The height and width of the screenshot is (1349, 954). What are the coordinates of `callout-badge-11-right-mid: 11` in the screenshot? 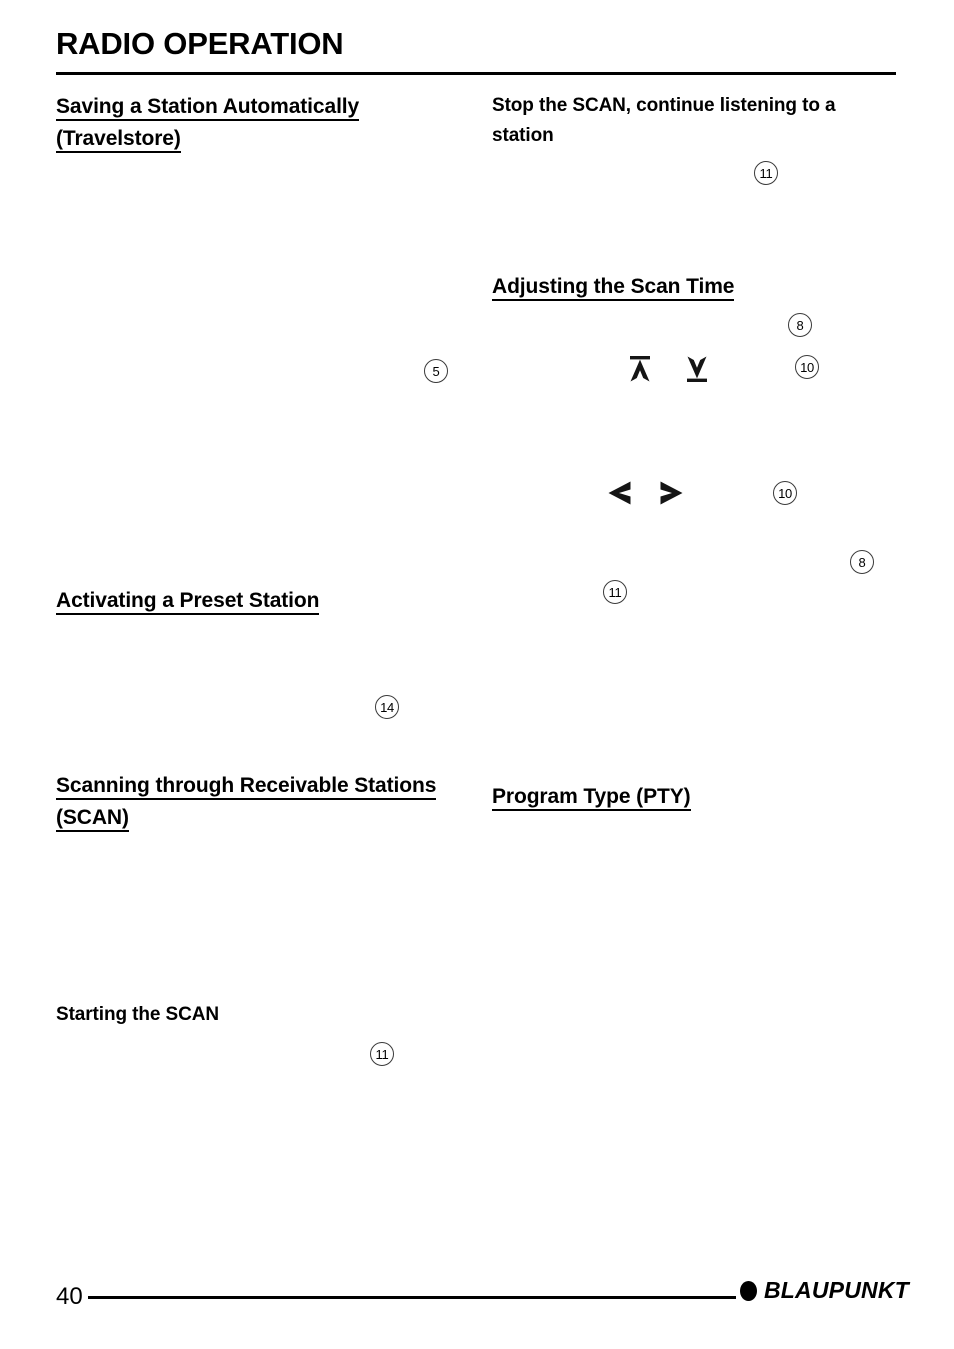 It's located at (615, 592).